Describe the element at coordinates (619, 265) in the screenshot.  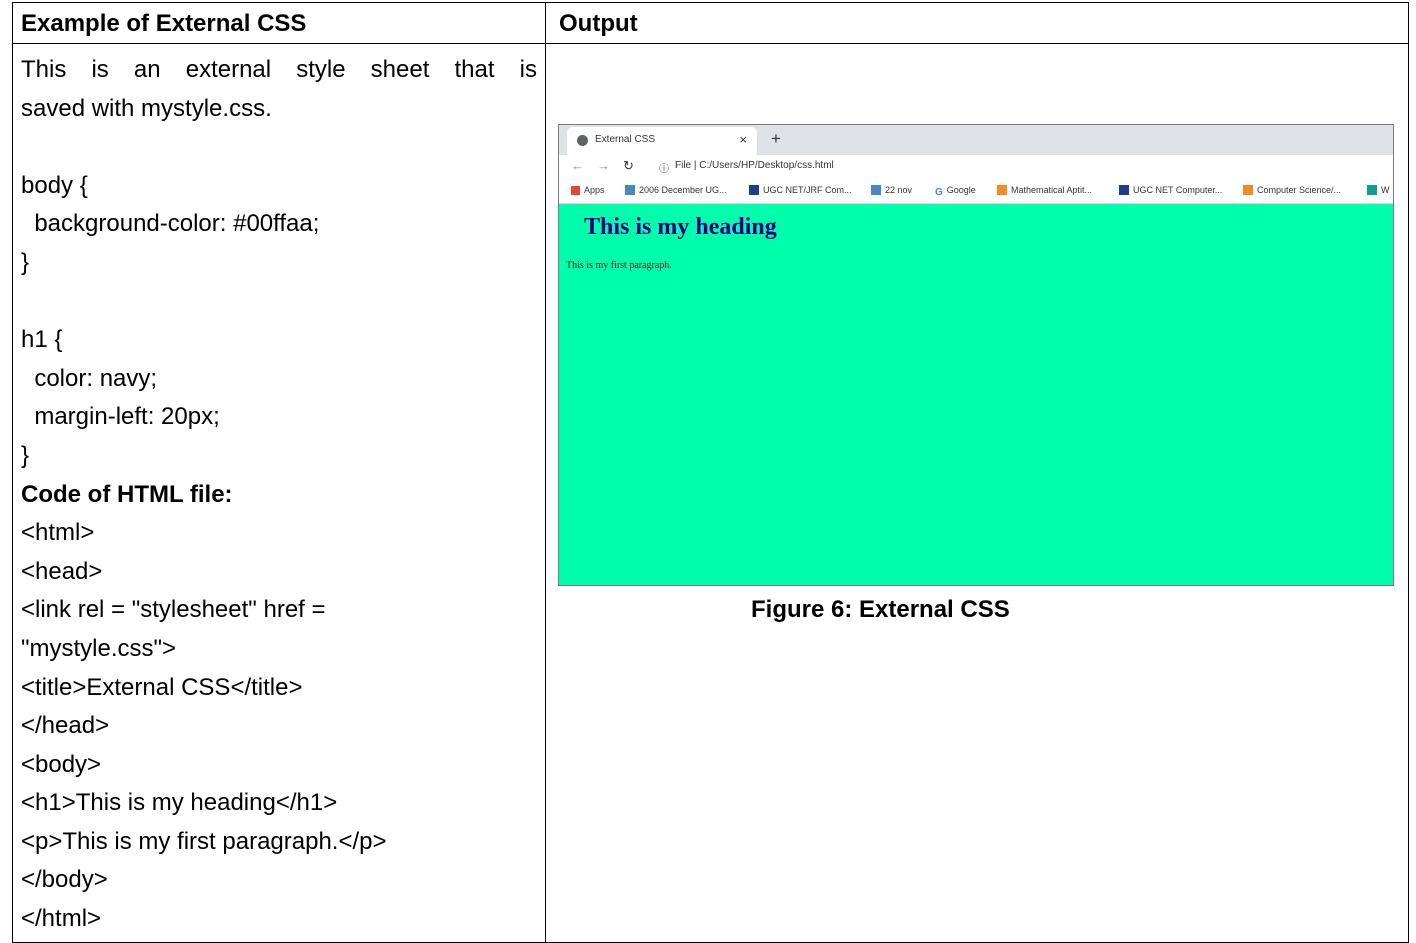
I see `rendered-paragraph: This is my first paragraph.` at that location.